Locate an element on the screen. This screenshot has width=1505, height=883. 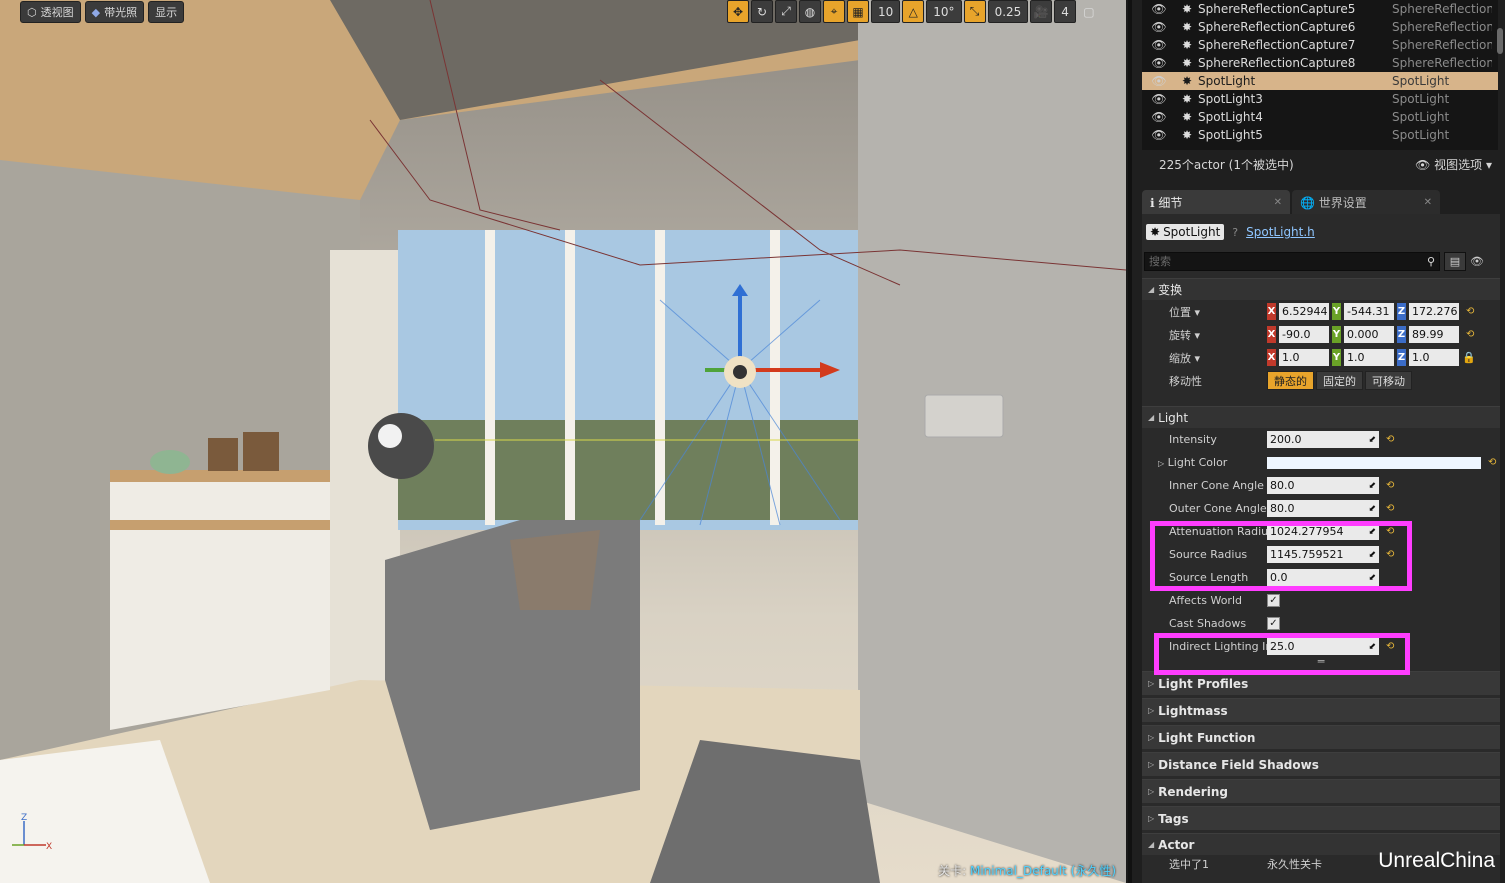
scale-mode-icon: ⤢ is located at coordinates (786, 11).